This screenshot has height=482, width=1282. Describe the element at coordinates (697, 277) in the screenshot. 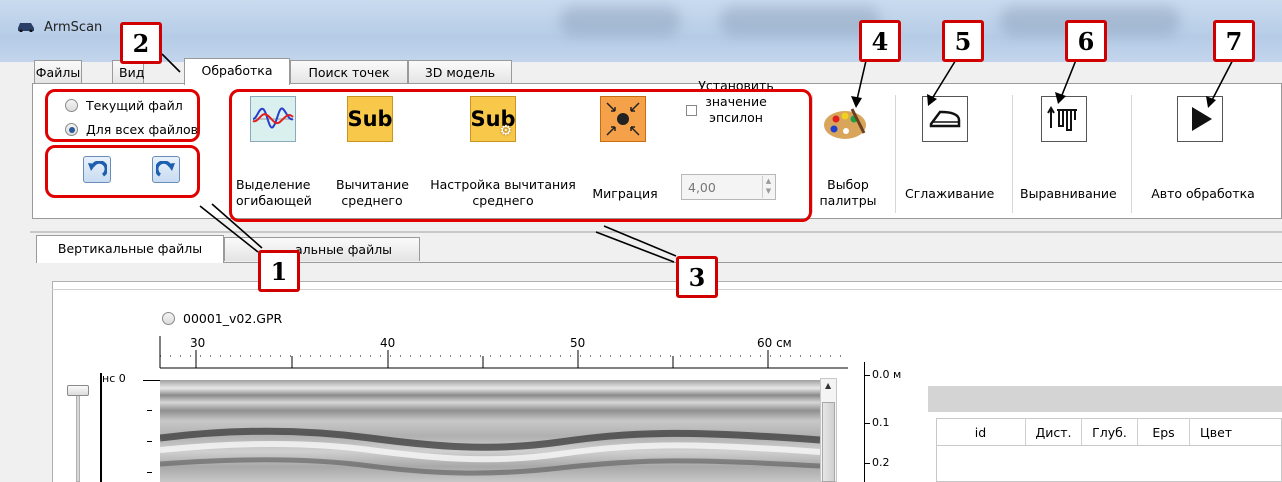

I see `callout-3: 3` at that location.